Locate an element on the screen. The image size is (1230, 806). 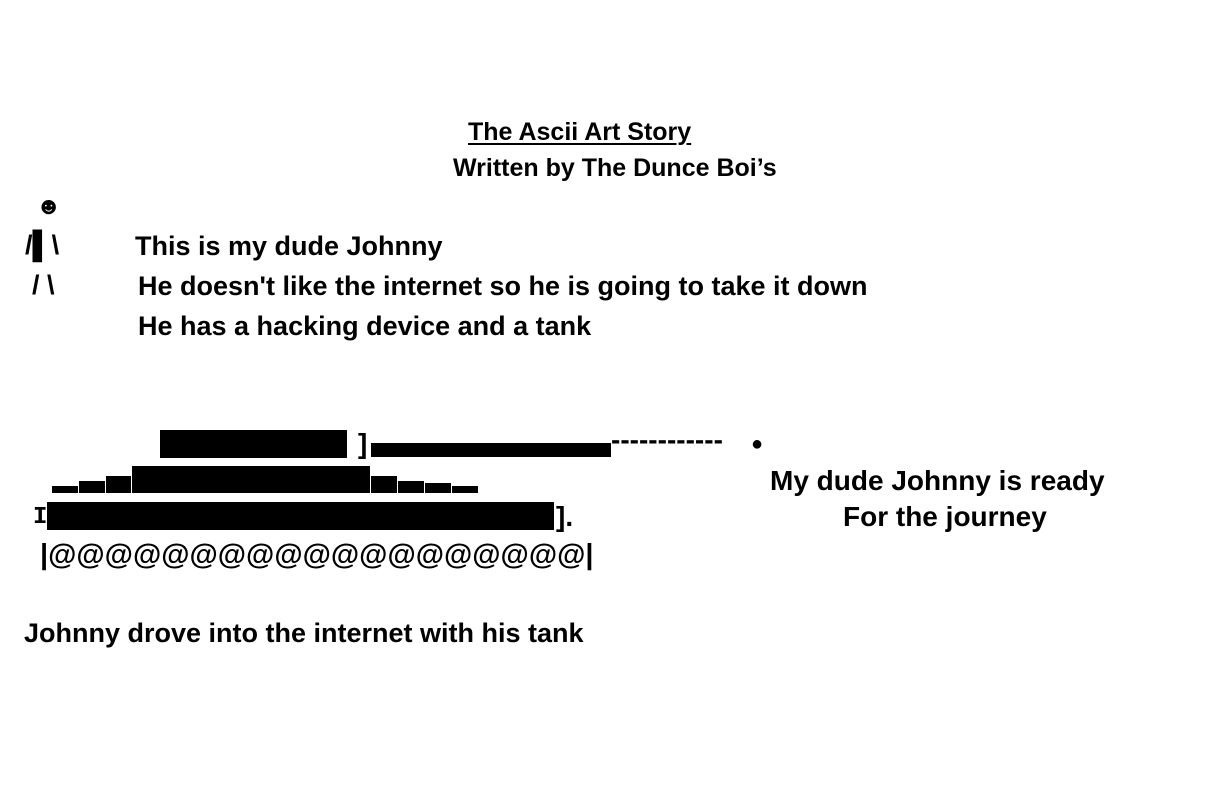
tank-turret is located at coordinates (253, 444).